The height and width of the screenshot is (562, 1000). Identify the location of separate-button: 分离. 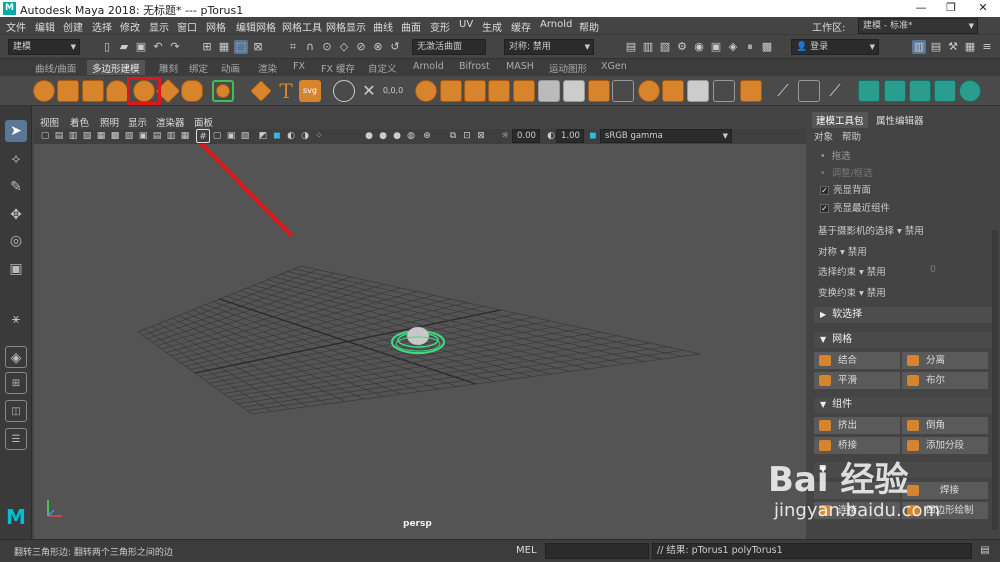
(945, 360).